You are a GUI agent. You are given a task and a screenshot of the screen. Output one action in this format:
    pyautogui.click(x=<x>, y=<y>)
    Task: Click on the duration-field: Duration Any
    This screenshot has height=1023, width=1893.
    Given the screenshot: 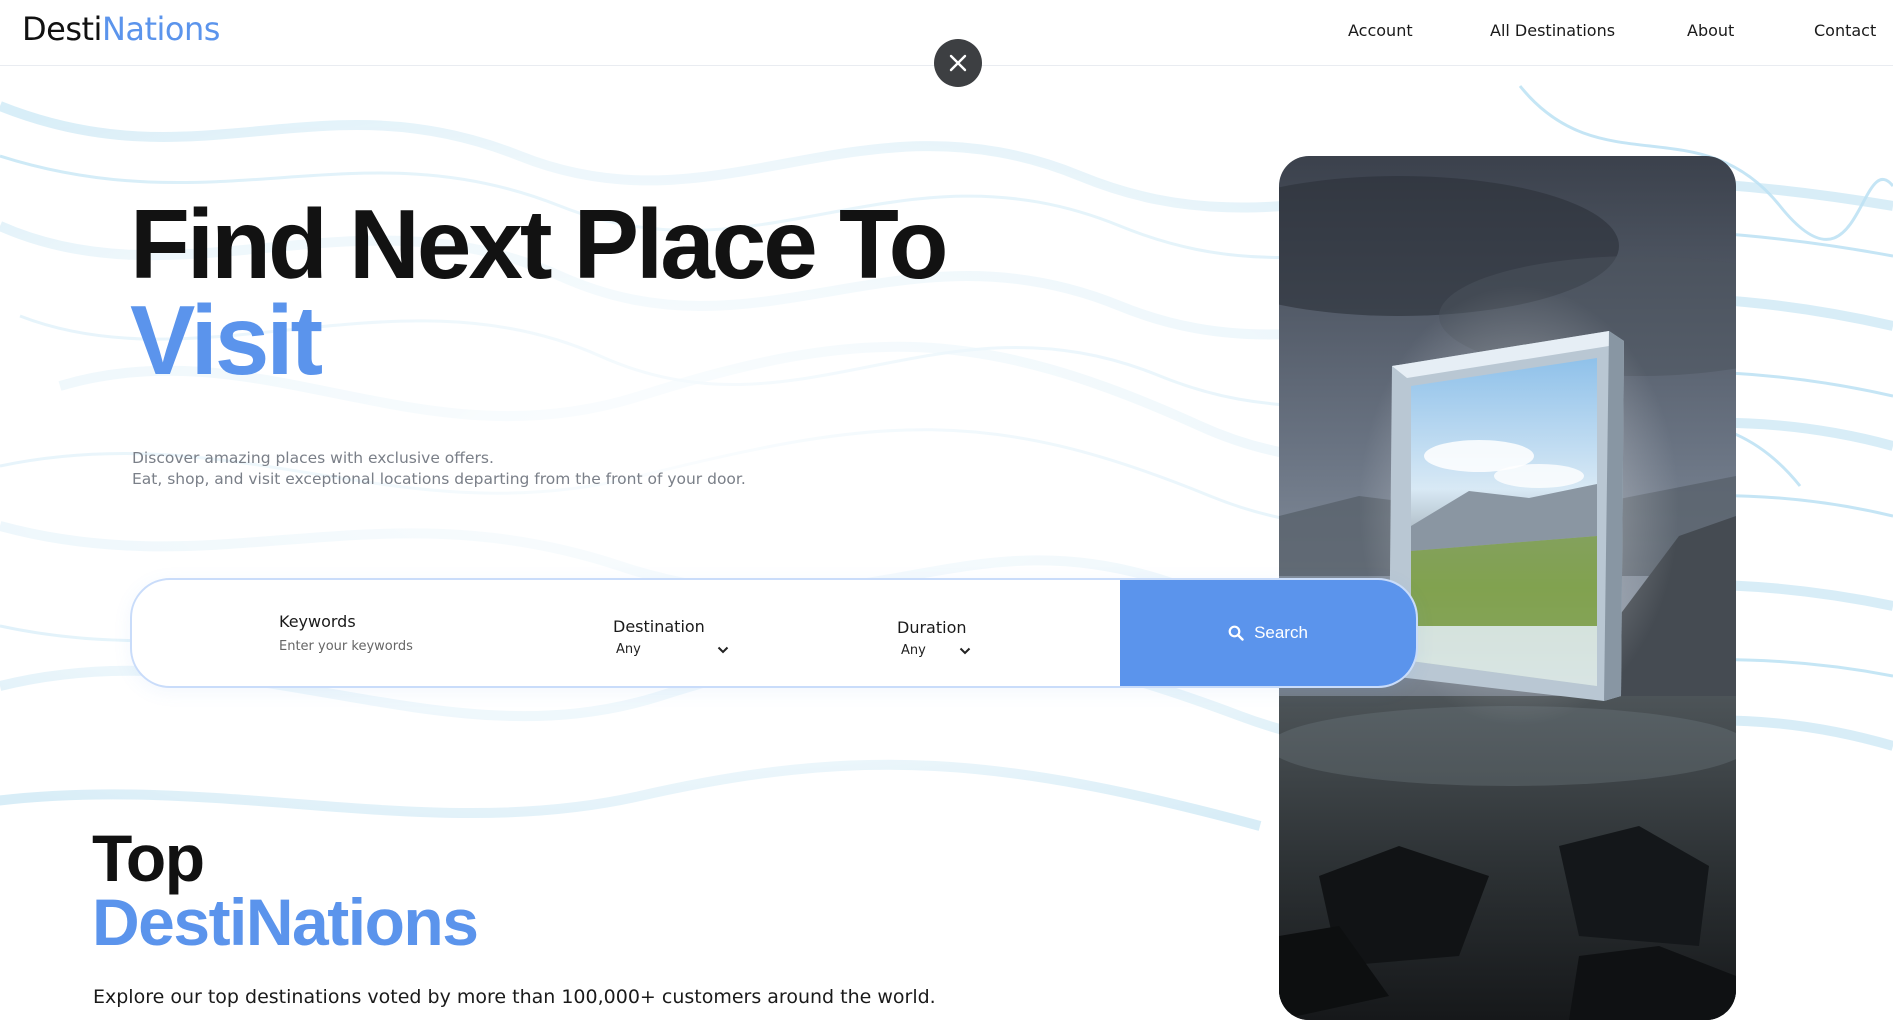 What is the action you would take?
    pyautogui.click(x=934, y=638)
    